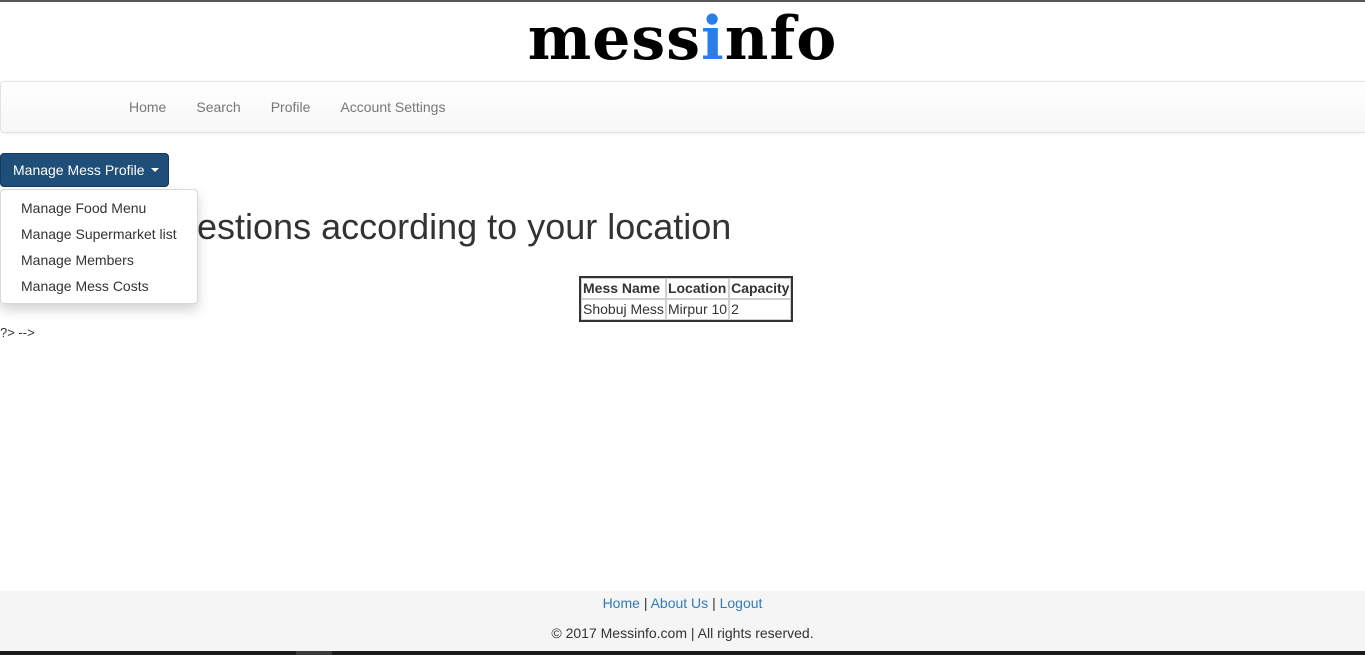 This screenshot has height=655, width=1365. Describe the element at coordinates (155, 170) in the screenshot. I see `caret-down-icon` at that location.